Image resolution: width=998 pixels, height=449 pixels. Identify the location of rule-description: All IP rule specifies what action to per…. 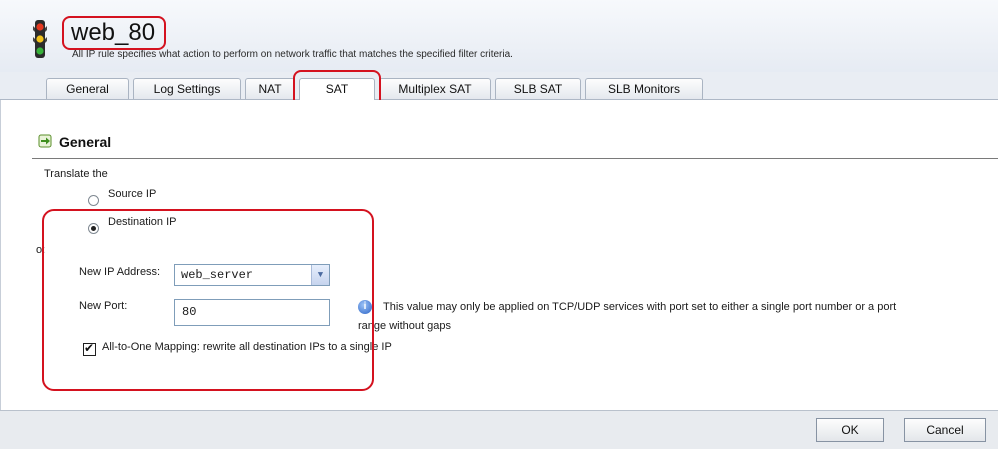
(292, 54).